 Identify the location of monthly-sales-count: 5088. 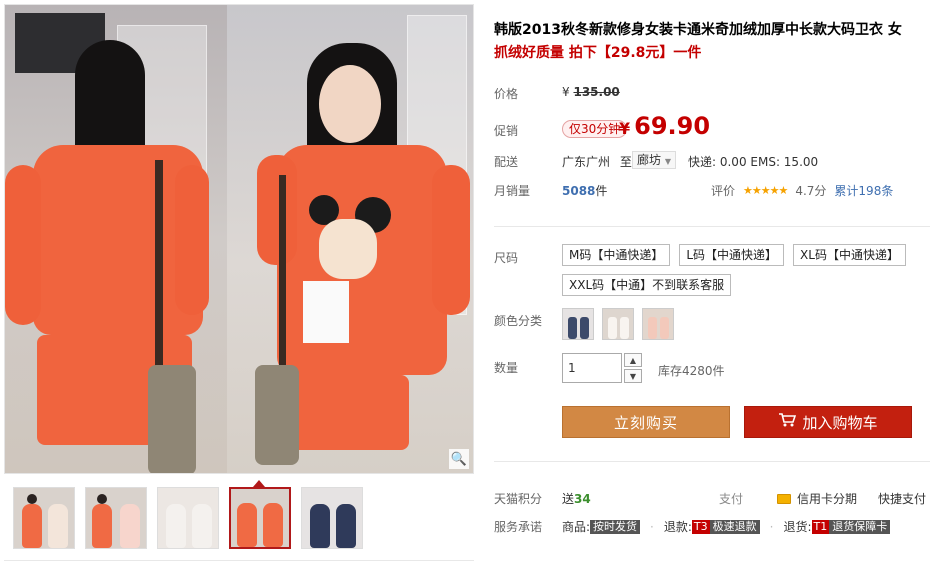
(579, 191).